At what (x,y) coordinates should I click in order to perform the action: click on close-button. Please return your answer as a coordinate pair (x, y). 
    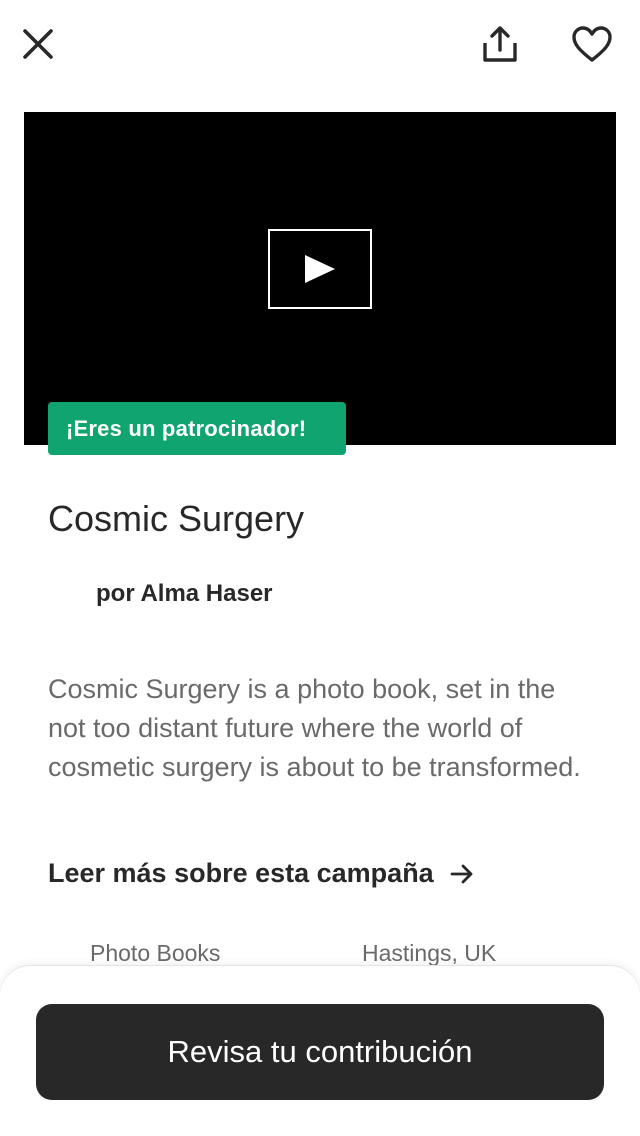
    Looking at the image, I should click on (38, 44).